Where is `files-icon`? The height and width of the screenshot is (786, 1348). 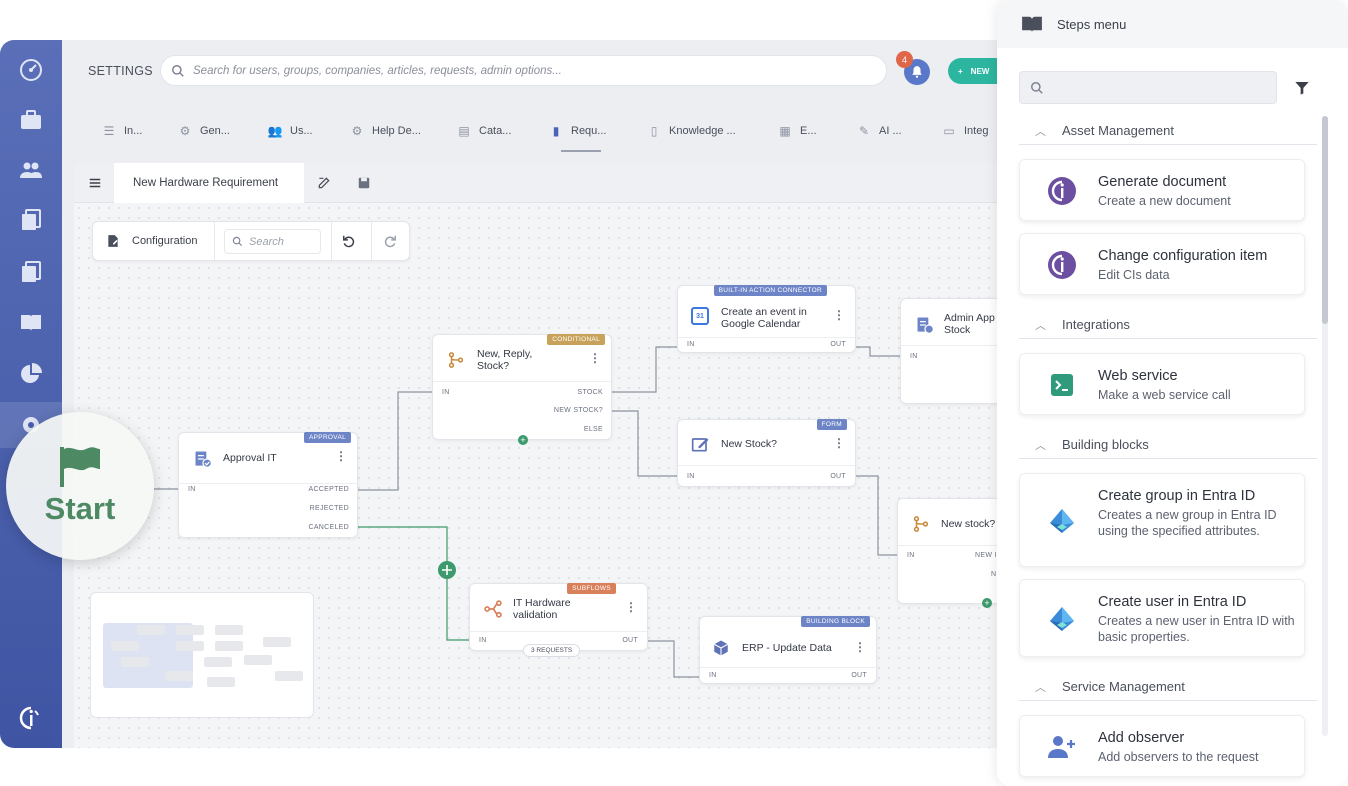
files-icon is located at coordinates (31, 272).